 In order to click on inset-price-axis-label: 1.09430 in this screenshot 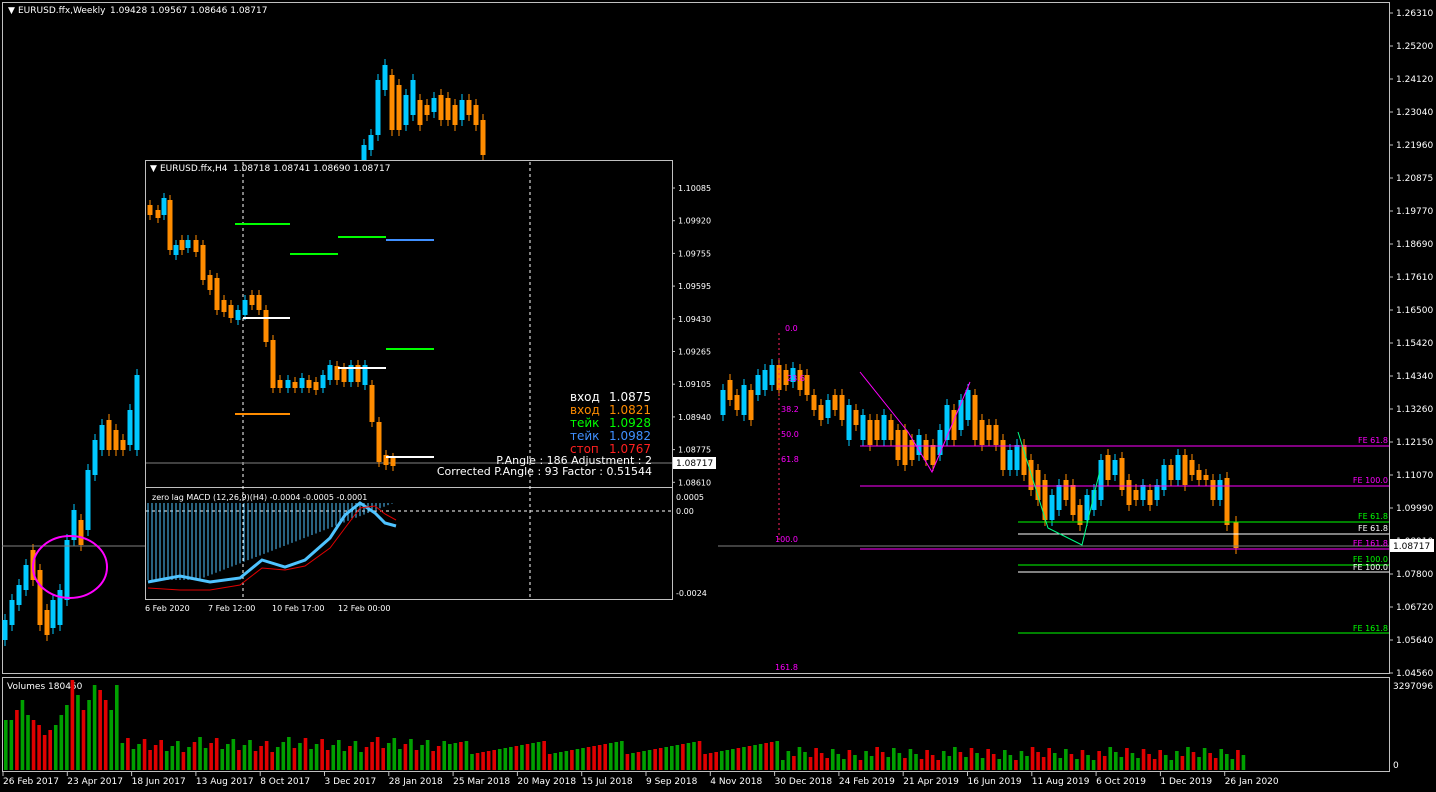, I will do `click(694, 319)`.